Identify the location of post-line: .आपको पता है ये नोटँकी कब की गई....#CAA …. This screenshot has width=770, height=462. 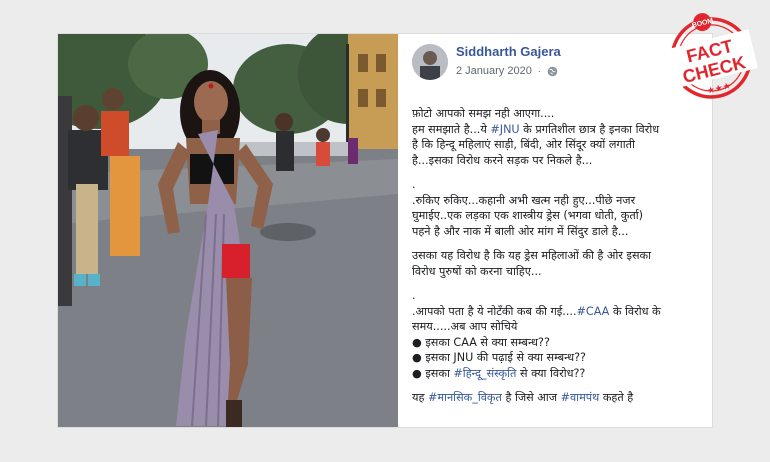
(560, 312).